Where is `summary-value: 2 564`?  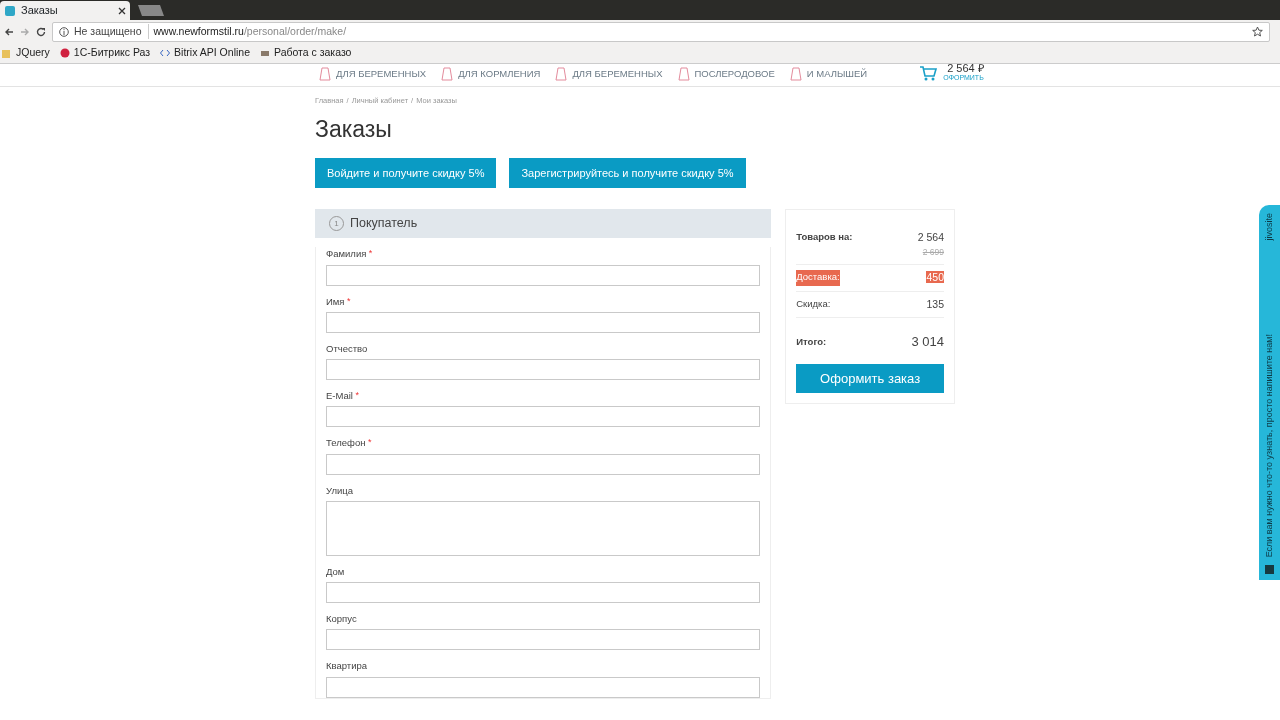
summary-value: 2 564 is located at coordinates (930, 237).